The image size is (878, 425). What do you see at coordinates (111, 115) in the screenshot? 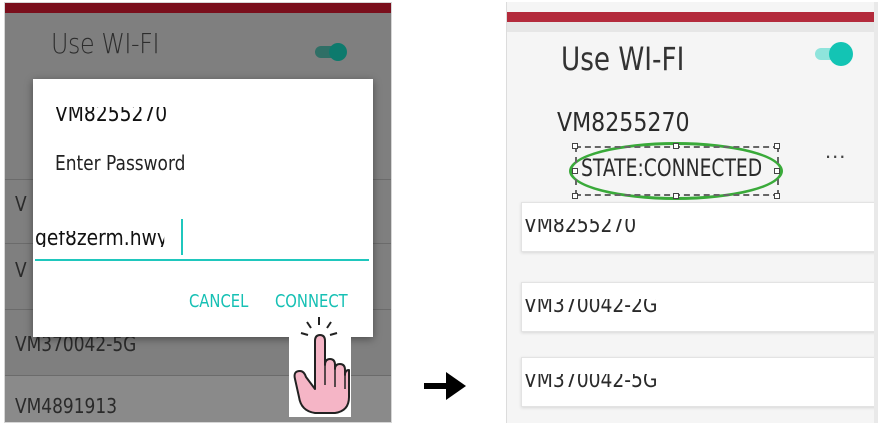
I see `dialog-ssid: VM8255270` at bounding box center [111, 115].